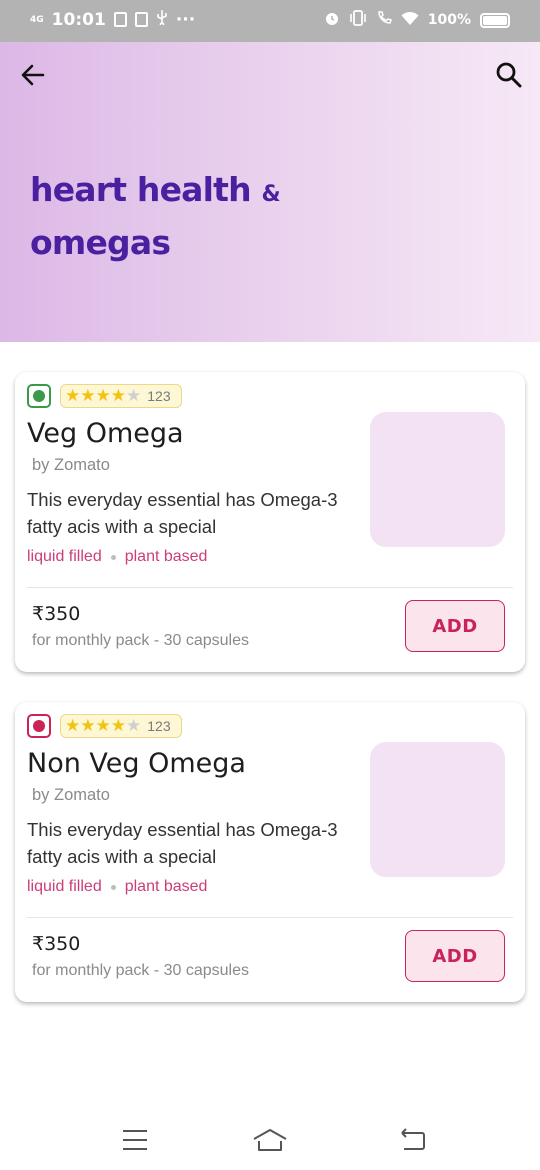 The image size is (540, 1170). I want to click on search-icon, so click(509, 75).